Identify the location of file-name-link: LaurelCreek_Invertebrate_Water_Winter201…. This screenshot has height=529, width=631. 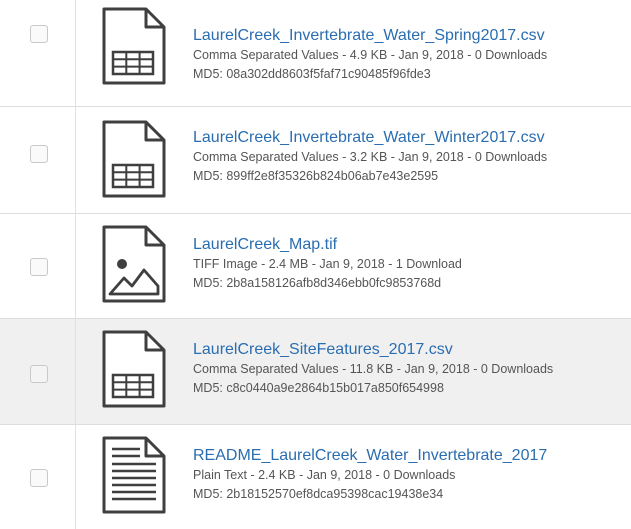
(370, 138).